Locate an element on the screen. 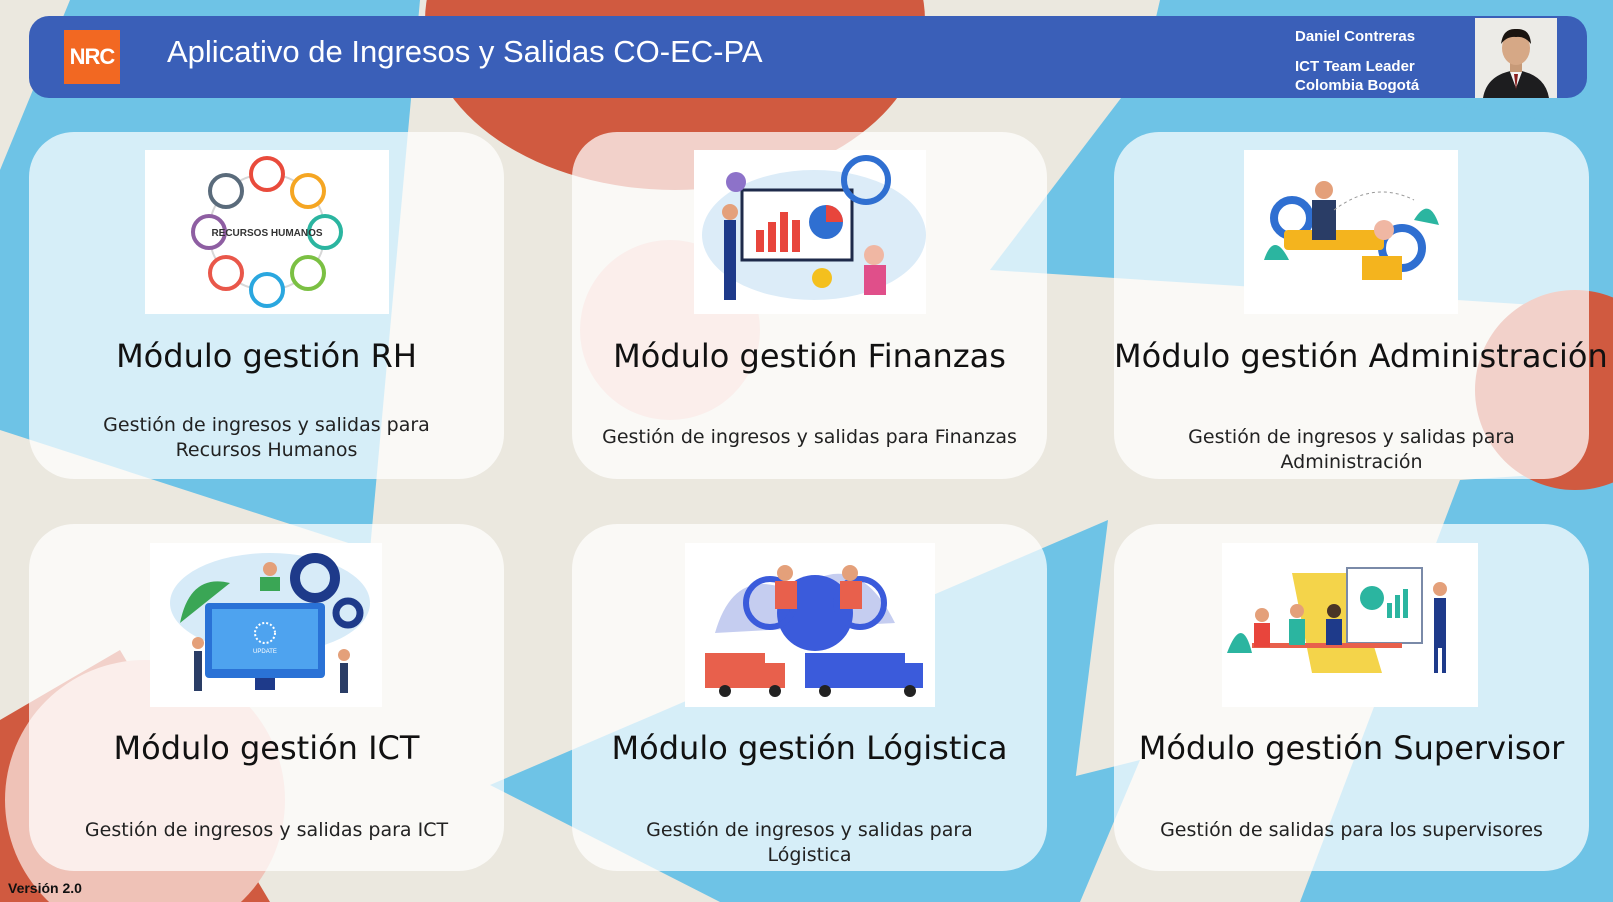 The width and height of the screenshot is (1613, 902). module-description: Gestión de ingresos y salidas para ICT is located at coordinates (266, 830).